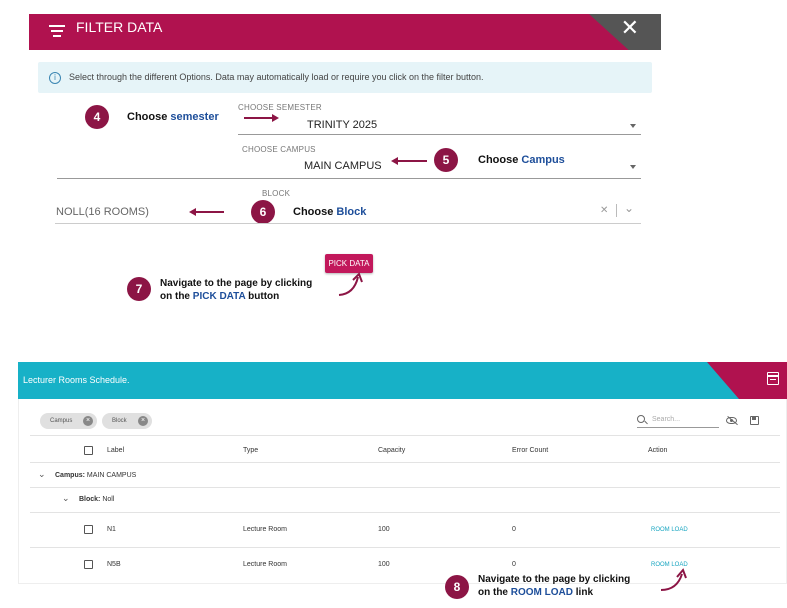  Describe the element at coordinates (616, 210) in the screenshot. I see `separator` at that location.